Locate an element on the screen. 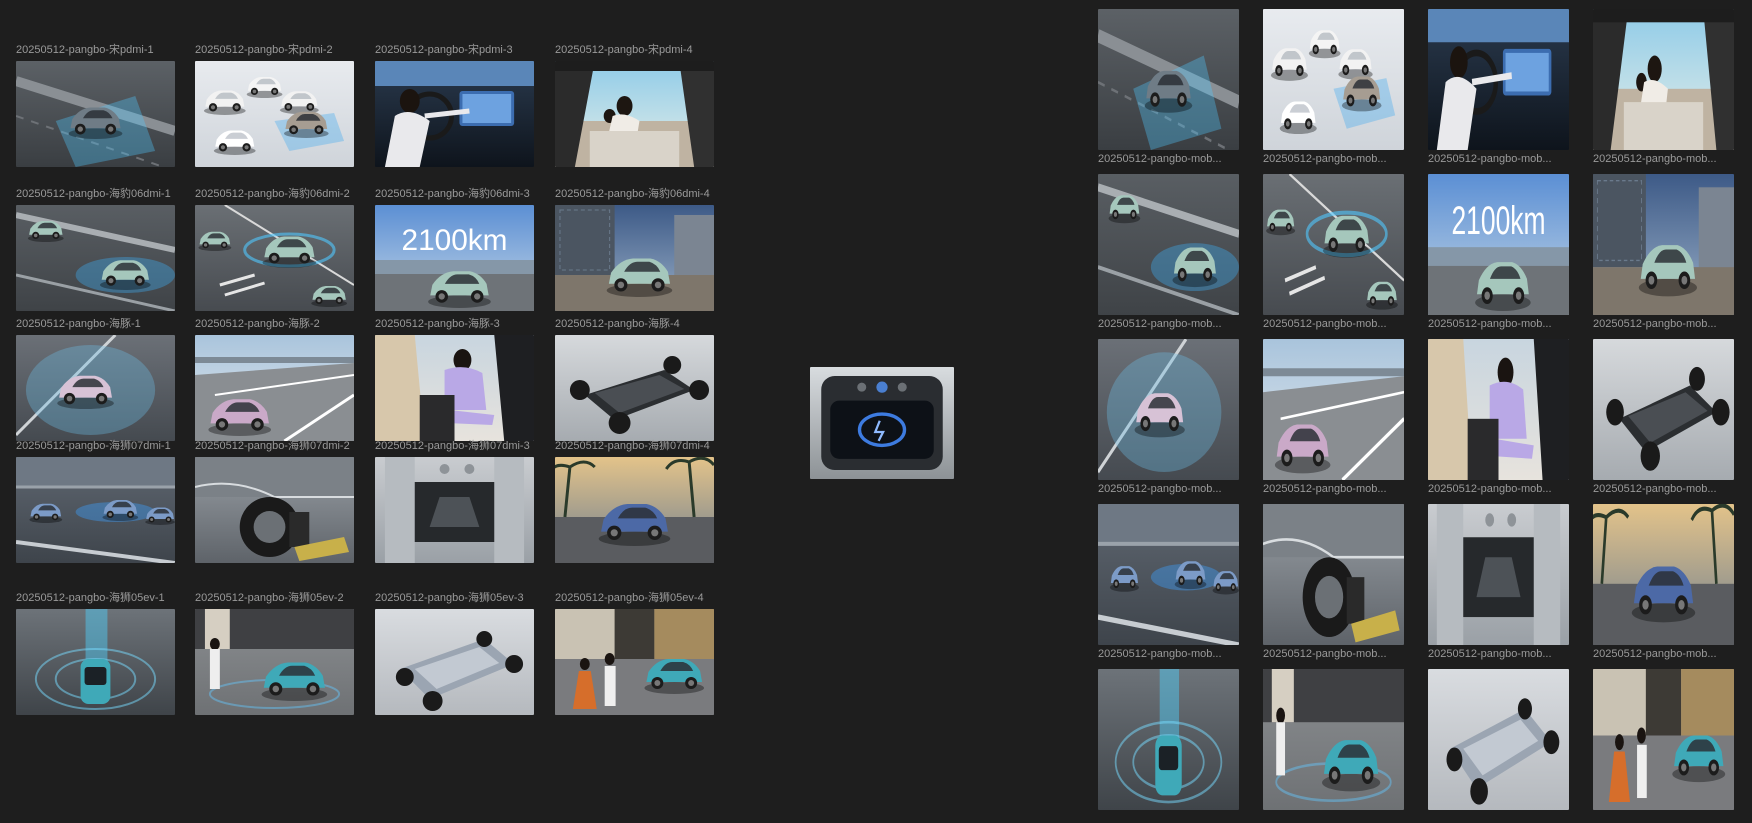  frame-label: 20250512-pangbo-海狮07dmi-1 is located at coordinates (93, 446).